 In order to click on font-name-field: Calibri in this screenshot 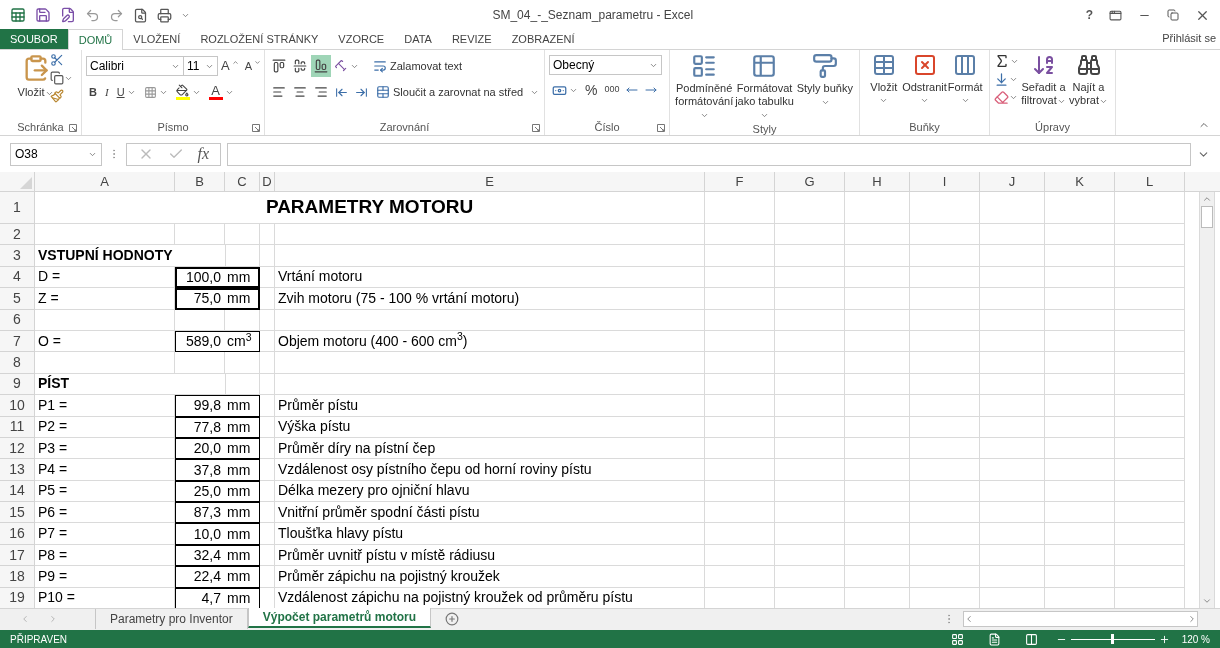, I will do `click(135, 66)`.